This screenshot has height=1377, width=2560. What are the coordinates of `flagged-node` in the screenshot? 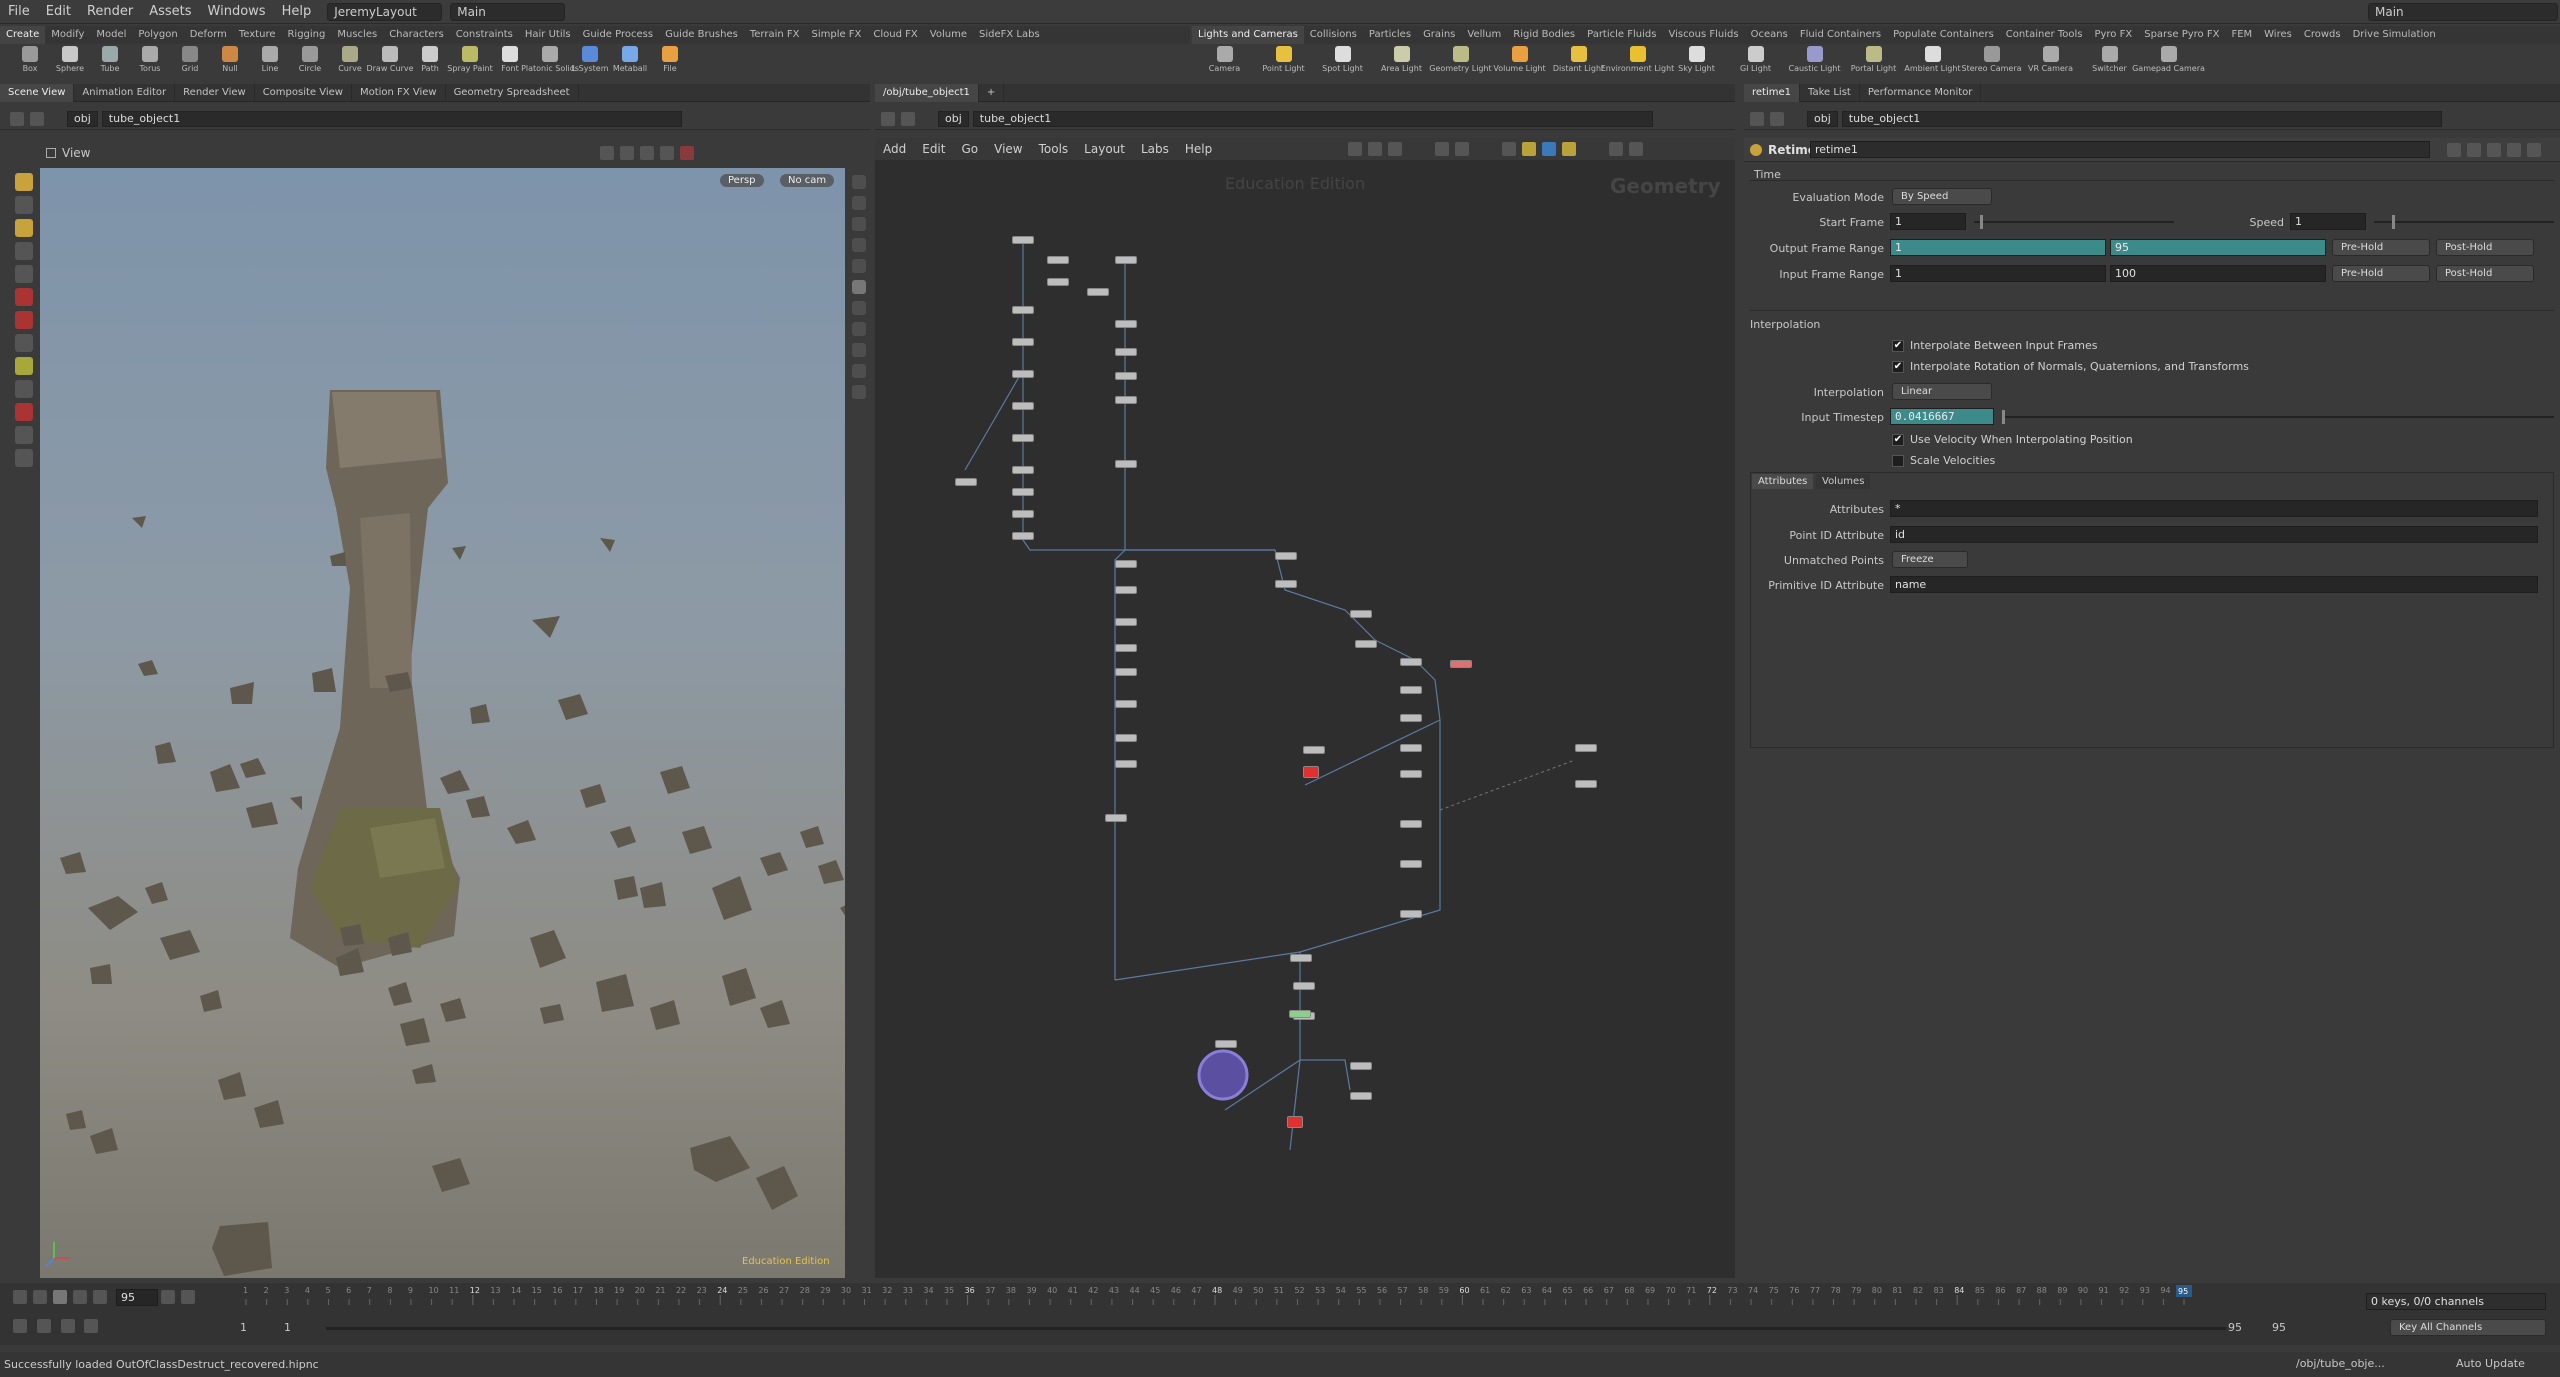 It's located at (1461, 664).